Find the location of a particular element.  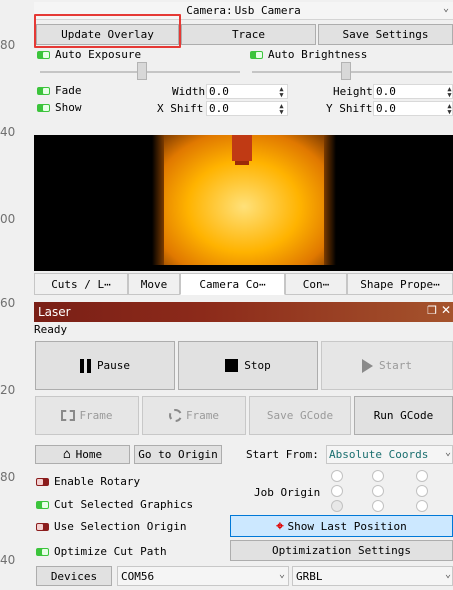

ruler-label: 40 is located at coordinates (8, 560).